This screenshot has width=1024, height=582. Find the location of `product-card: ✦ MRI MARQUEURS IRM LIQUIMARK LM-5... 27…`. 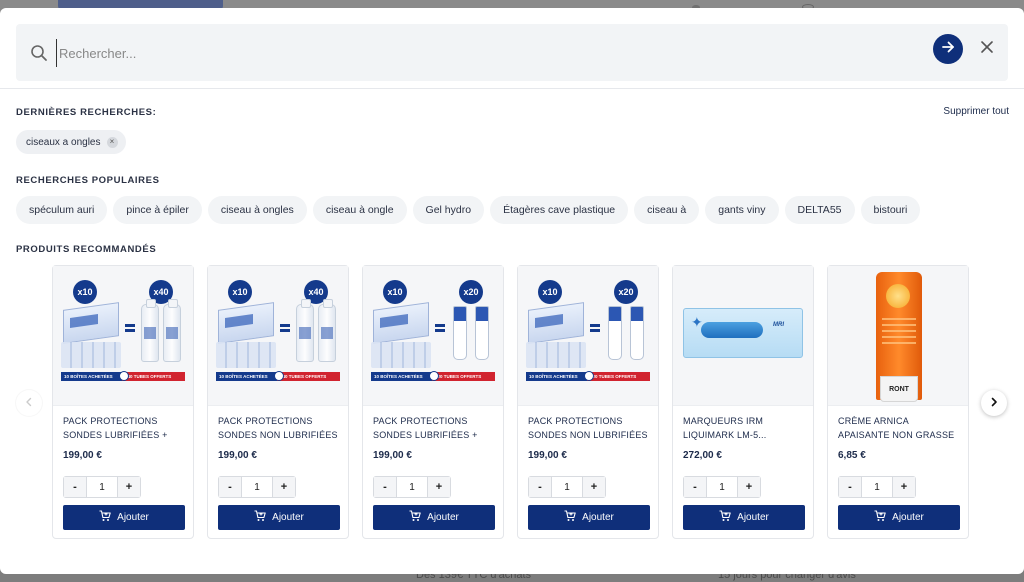

product-card: ✦ MRI MARQUEURS IRM LIQUIMARK LM-5... 27… is located at coordinates (743, 402).